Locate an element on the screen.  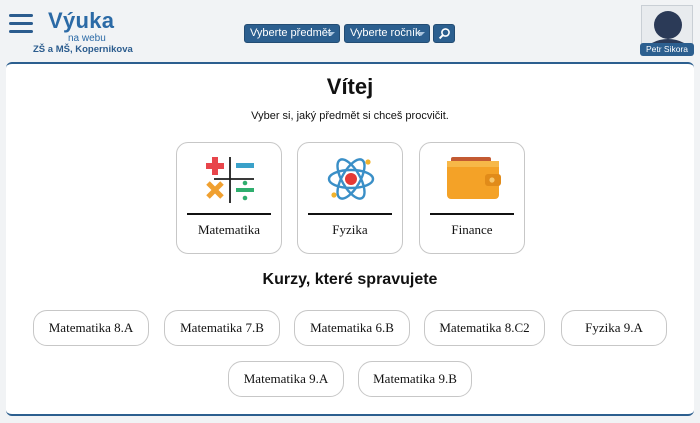
subject-label: Matematika is located at coordinates (229, 229).